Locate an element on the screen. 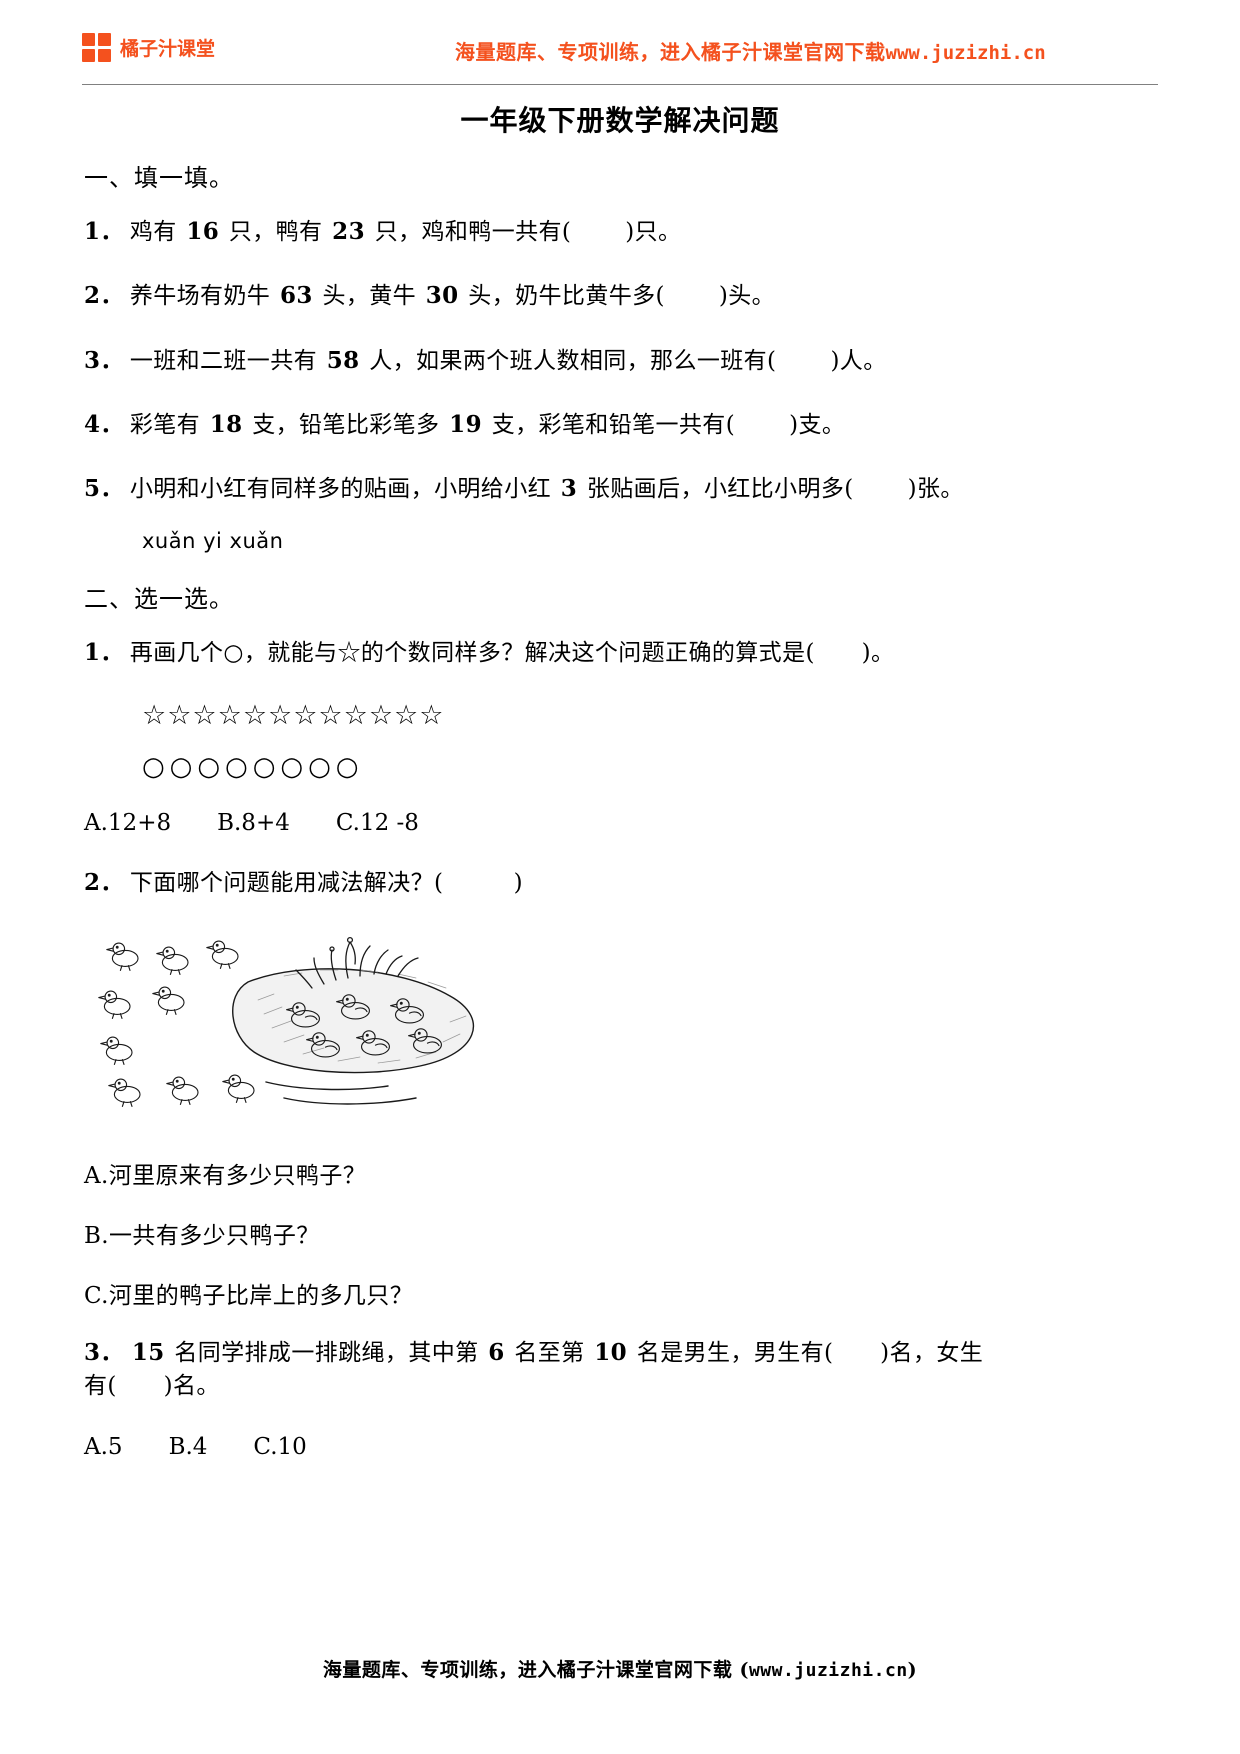 The width and height of the screenshot is (1240, 1754). question-1-5: 5． 小明和小红有同样多的贴画，小明给小红 3 张贴画后，小红比小明多( )张。 is located at coordinates (621, 489).